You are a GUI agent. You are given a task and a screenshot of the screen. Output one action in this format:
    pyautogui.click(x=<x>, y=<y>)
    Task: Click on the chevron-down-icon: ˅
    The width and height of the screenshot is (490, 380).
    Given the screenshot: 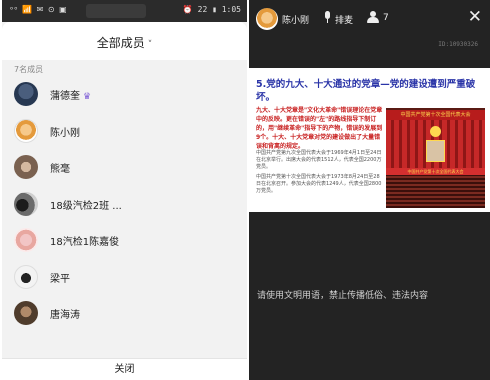 What is the action you would take?
    pyautogui.click(x=150, y=45)
    